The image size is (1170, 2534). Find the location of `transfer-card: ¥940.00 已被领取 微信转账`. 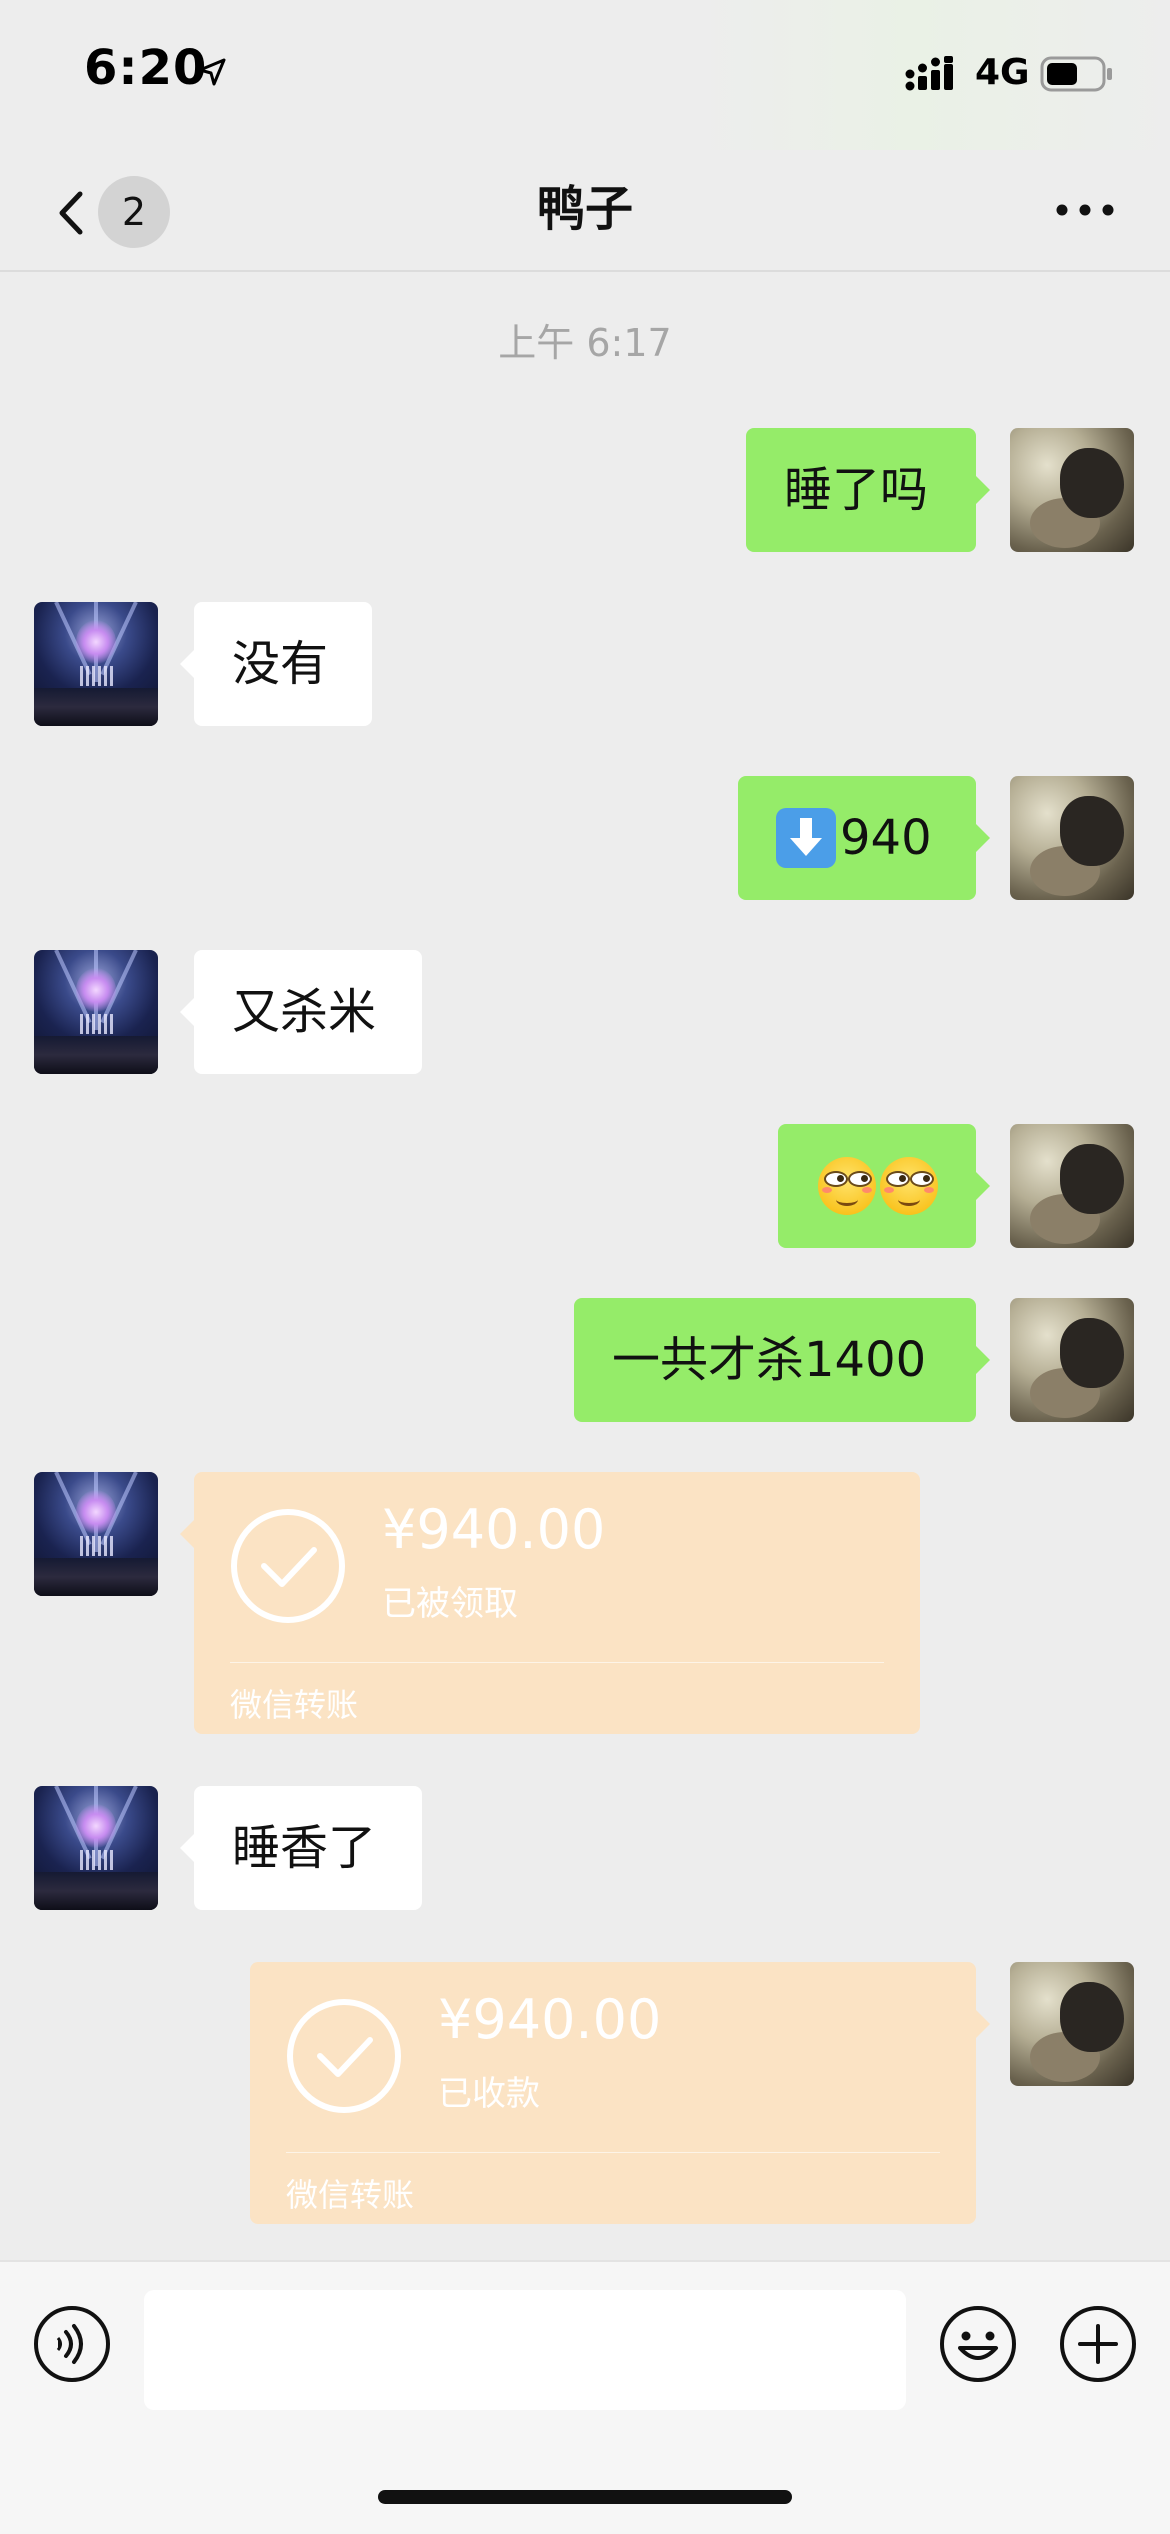

transfer-card: ¥940.00 已被领取 微信转账 is located at coordinates (550, 1603).